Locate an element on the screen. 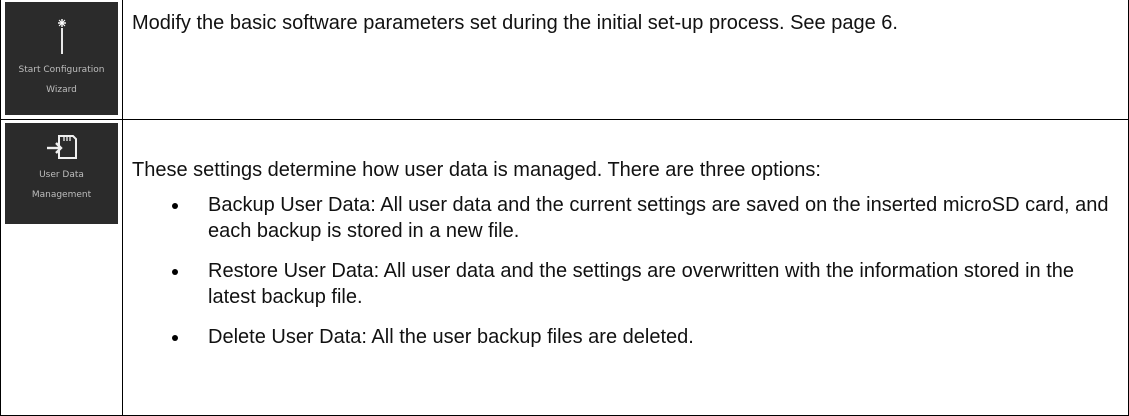  icon-cell: Start Configuration Wizard is located at coordinates (62, 59).